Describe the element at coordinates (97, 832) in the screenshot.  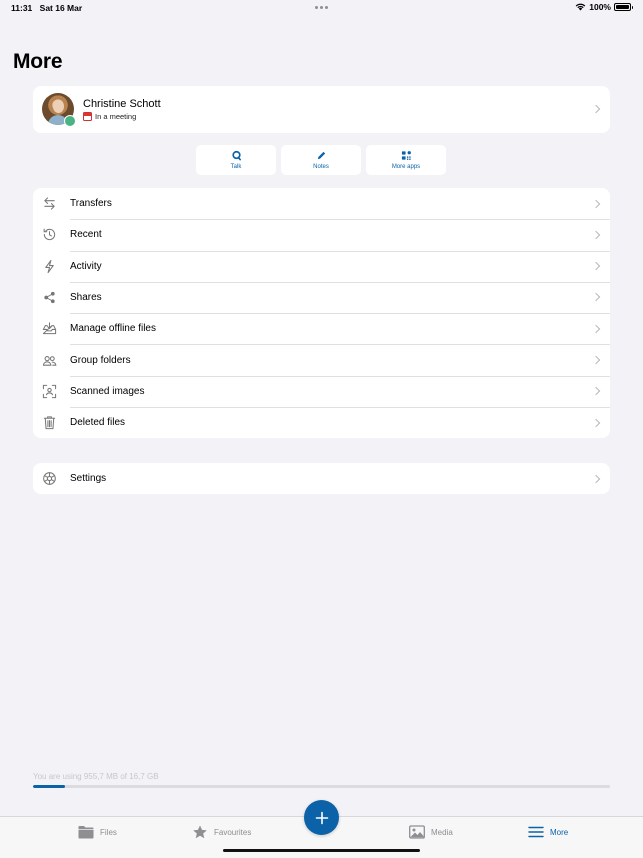
I see `tab-files: Files` at that location.